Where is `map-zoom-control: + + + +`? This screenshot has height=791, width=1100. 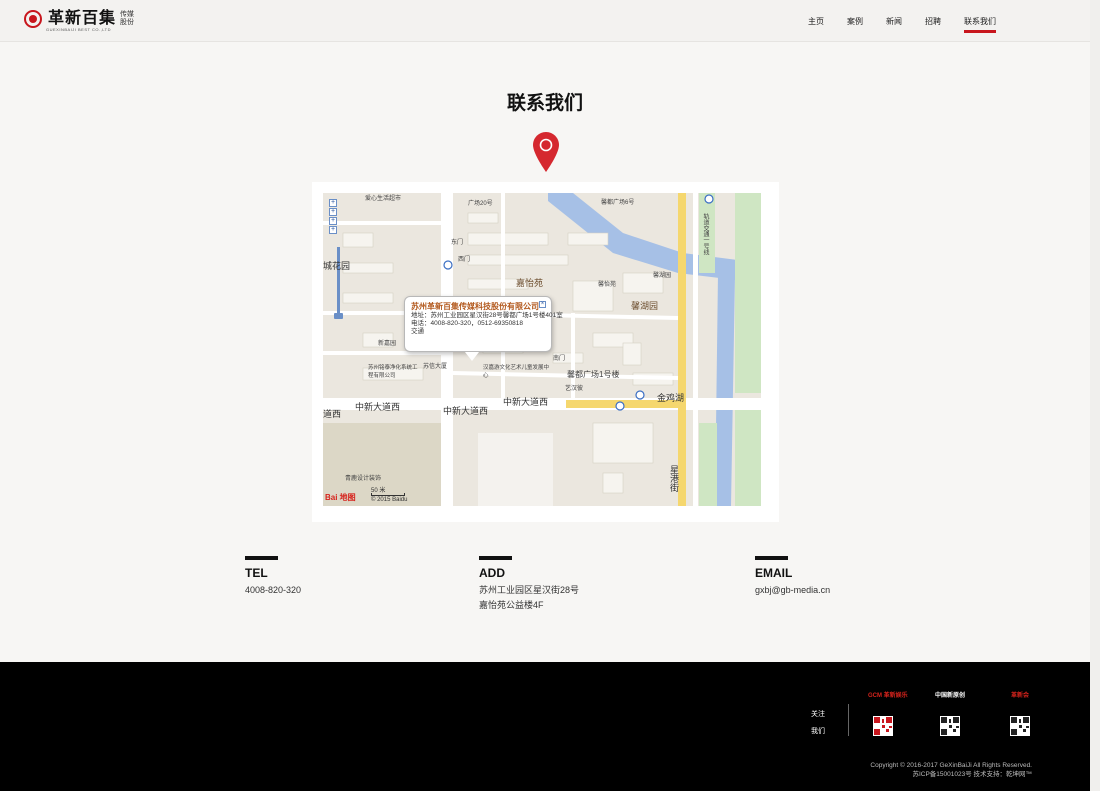 map-zoom-control: + + + + is located at coordinates (339, 217).